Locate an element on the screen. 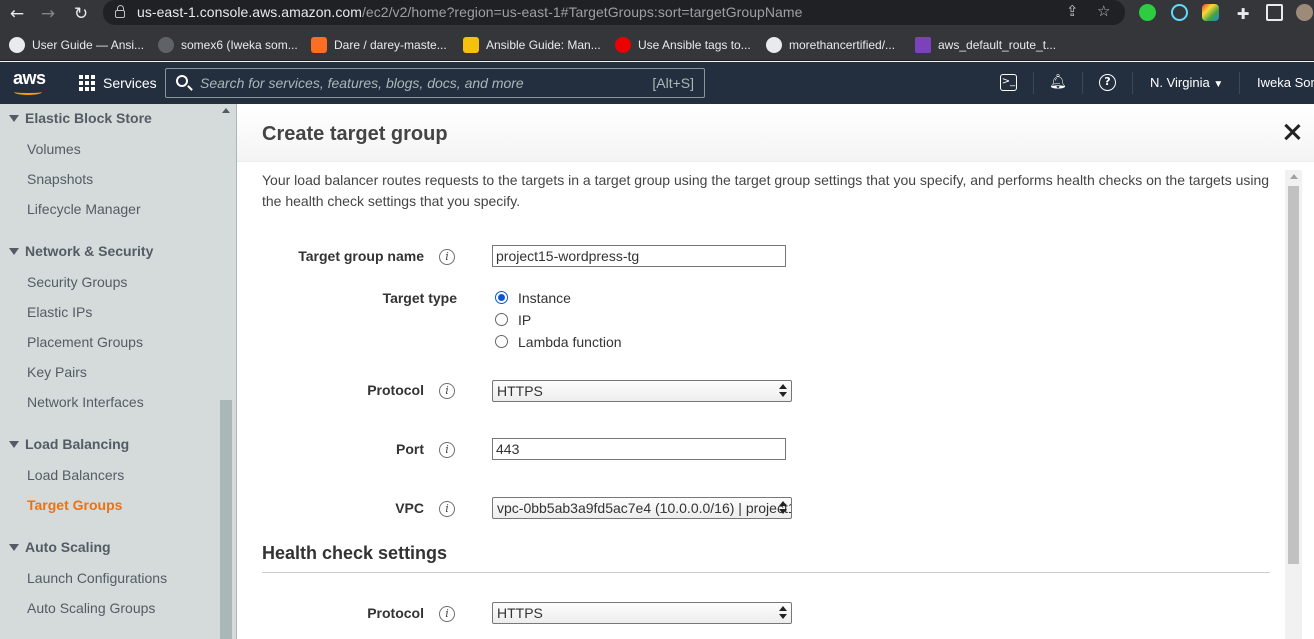 Image resolution: width=1314 pixels, height=639 pixels. port-input is located at coordinates (639, 449).